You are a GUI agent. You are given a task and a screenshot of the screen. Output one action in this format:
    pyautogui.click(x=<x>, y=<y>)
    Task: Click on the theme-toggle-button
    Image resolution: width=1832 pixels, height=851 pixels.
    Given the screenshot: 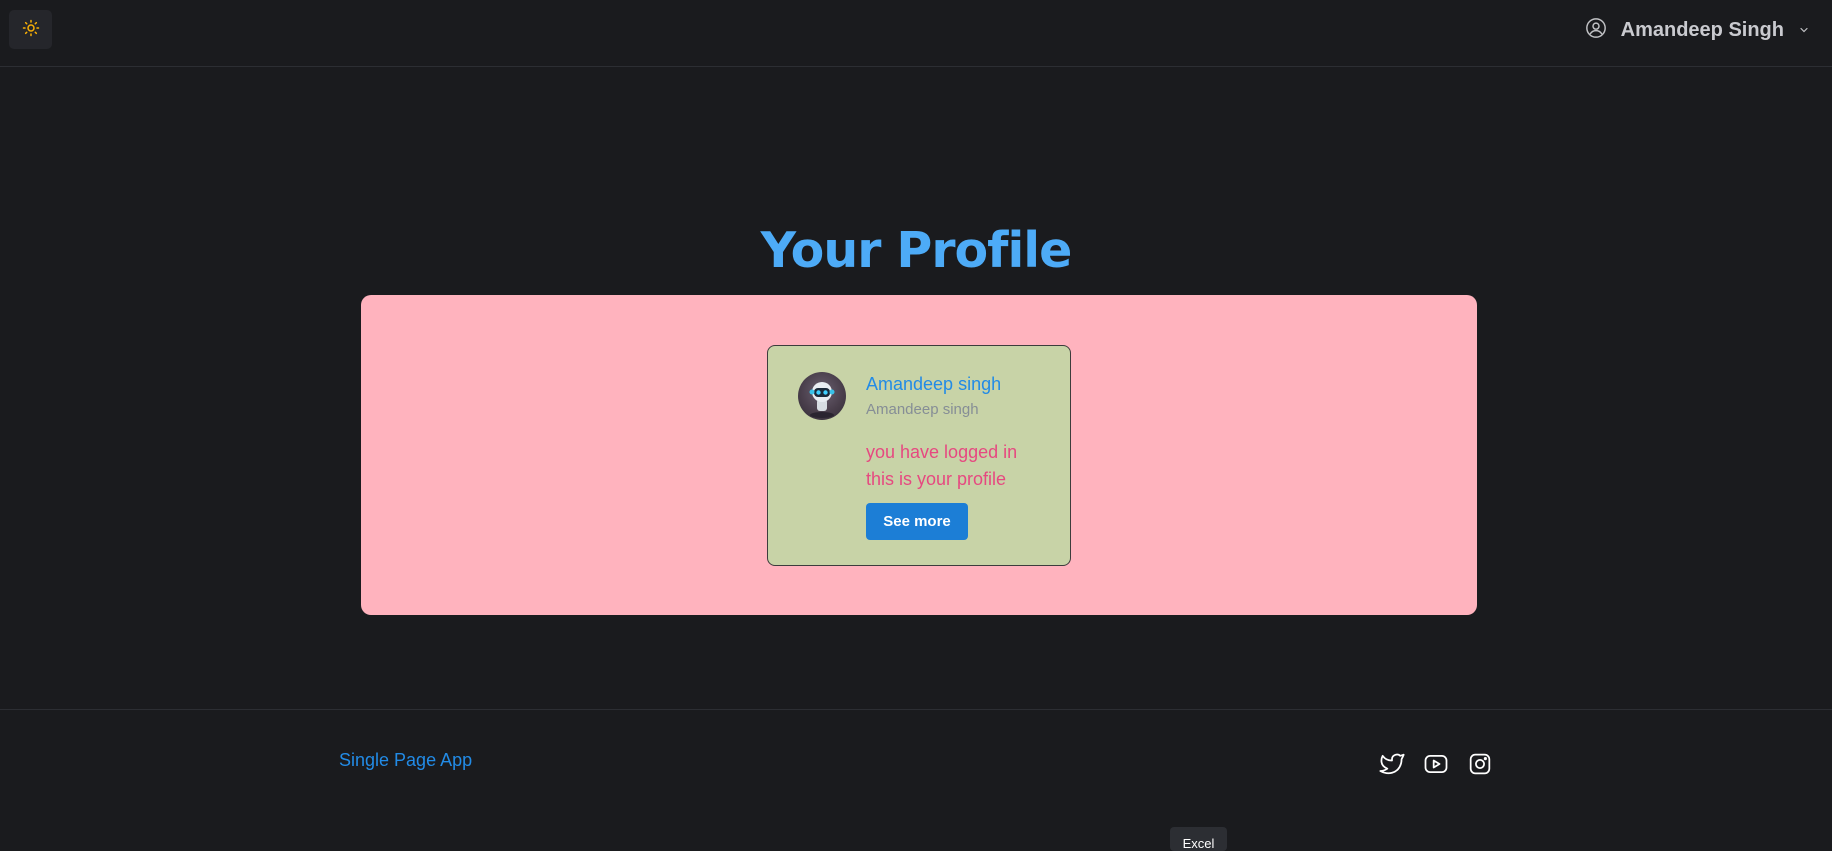 What is the action you would take?
    pyautogui.click(x=30, y=29)
    